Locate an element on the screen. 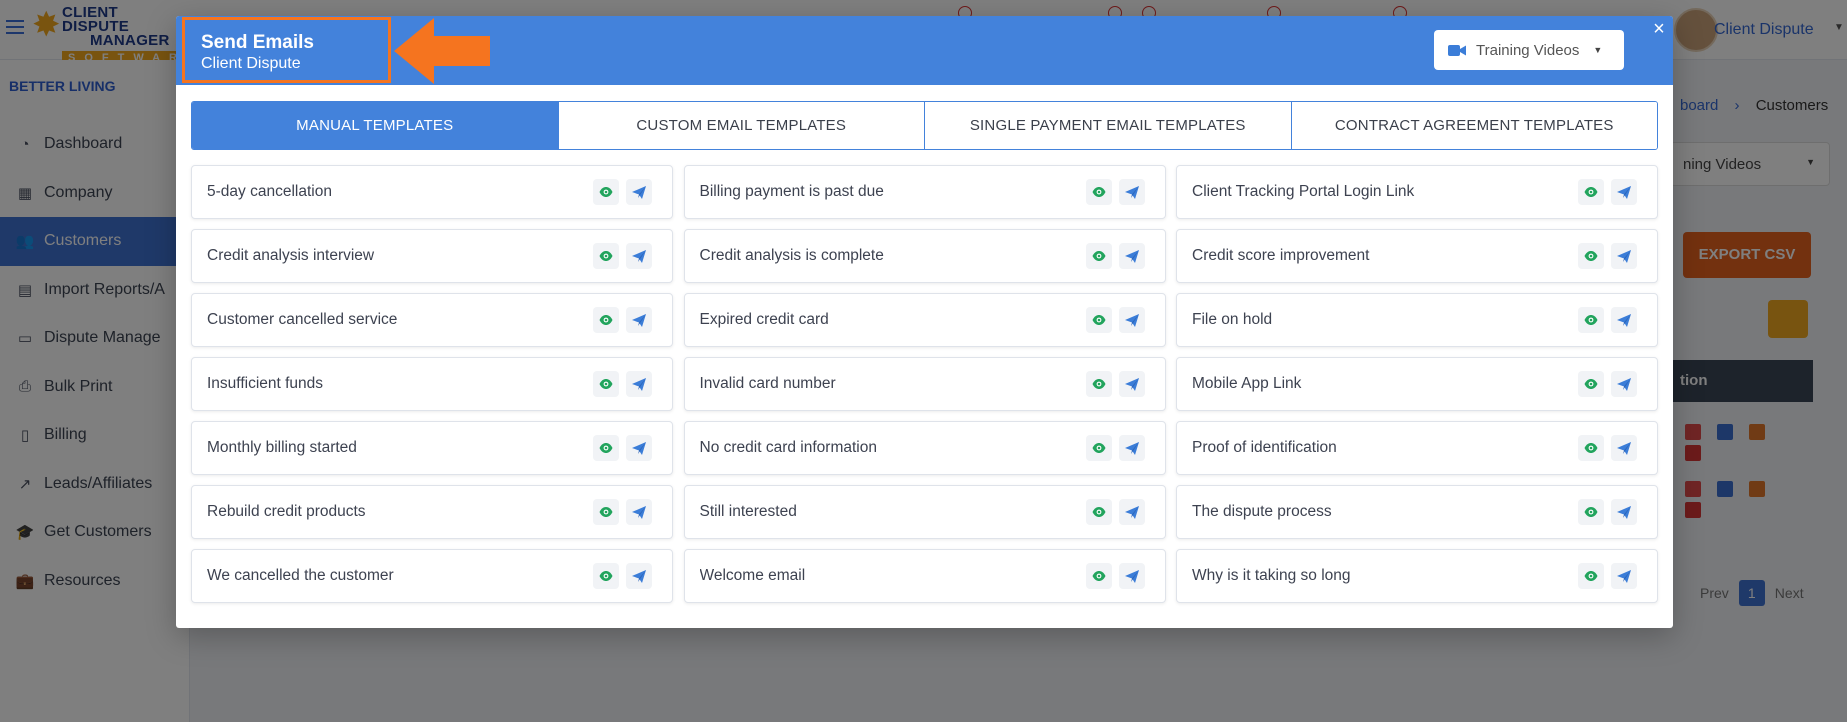 The image size is (1847, 722). template-card: Invalid card number is located at coordinates (924, 384).